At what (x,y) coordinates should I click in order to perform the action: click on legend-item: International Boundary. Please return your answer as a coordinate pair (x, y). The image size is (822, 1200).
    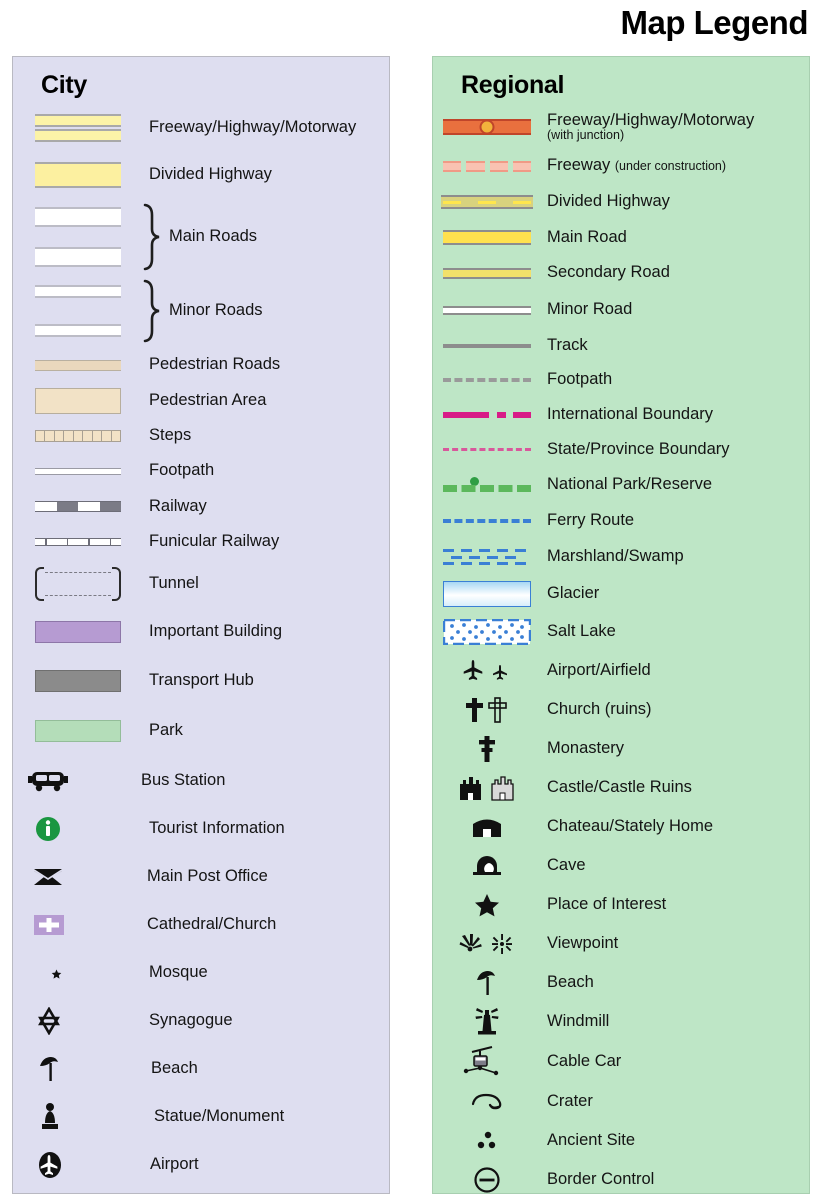
    Looking at the image, I should click on (621, 414).